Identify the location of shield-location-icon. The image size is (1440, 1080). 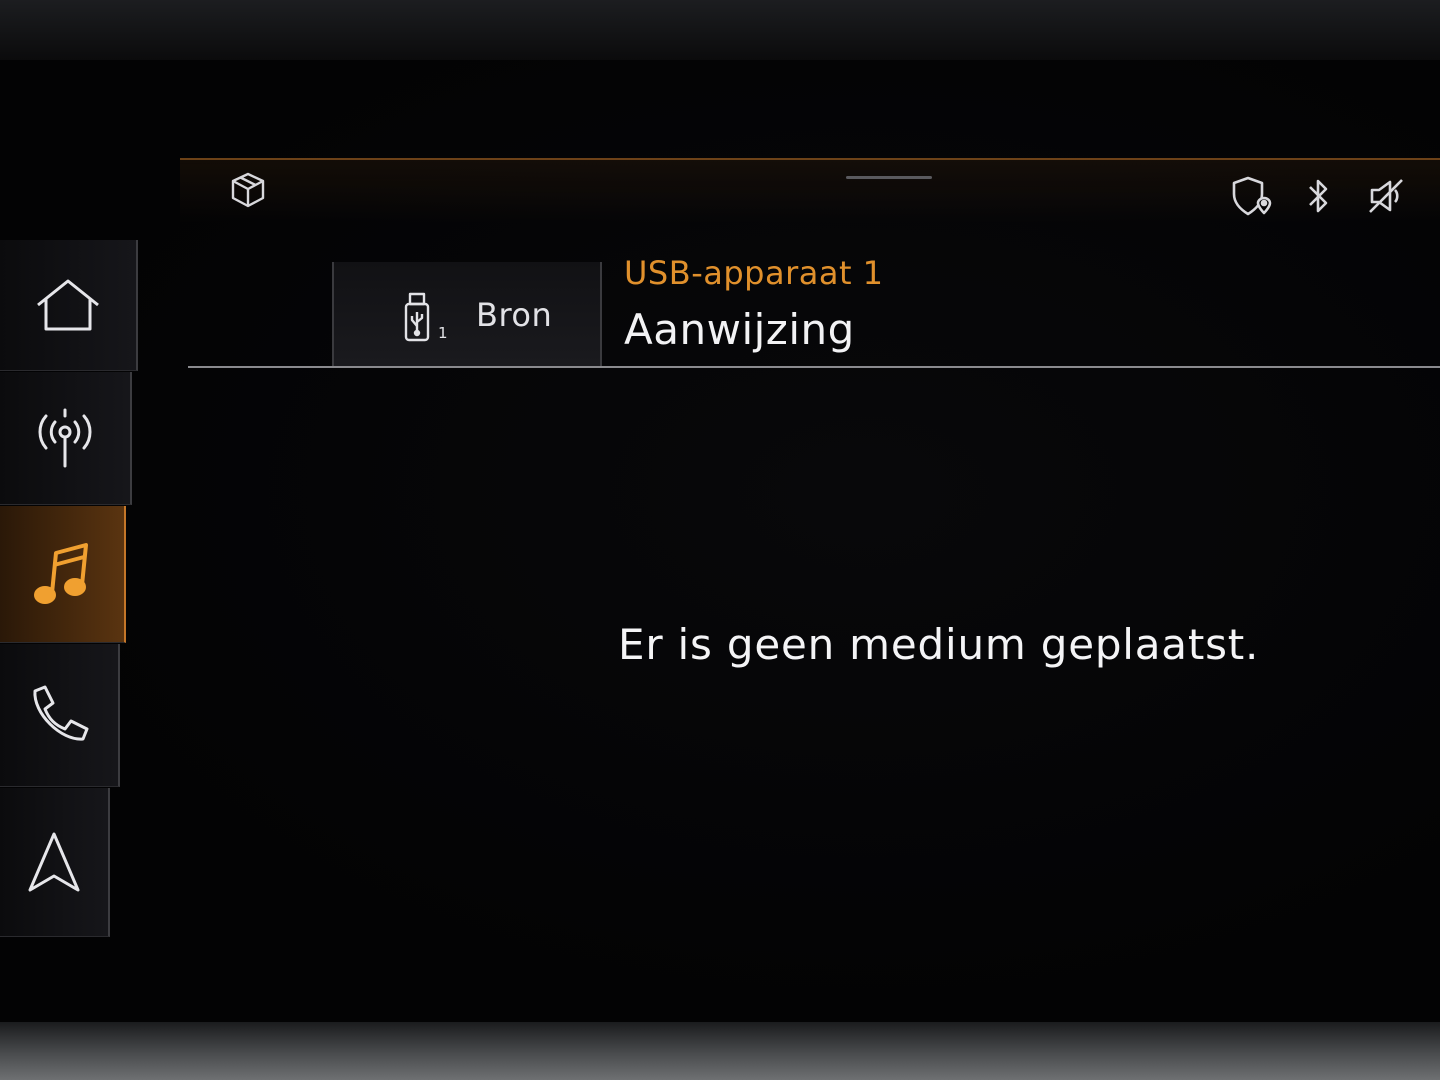
(1251, 196).